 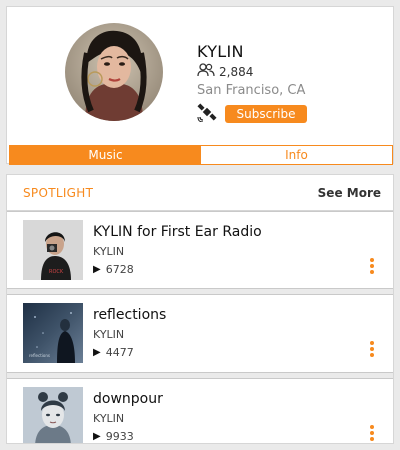 I want to click on track-title: downpour, so click(x=128, y=399).